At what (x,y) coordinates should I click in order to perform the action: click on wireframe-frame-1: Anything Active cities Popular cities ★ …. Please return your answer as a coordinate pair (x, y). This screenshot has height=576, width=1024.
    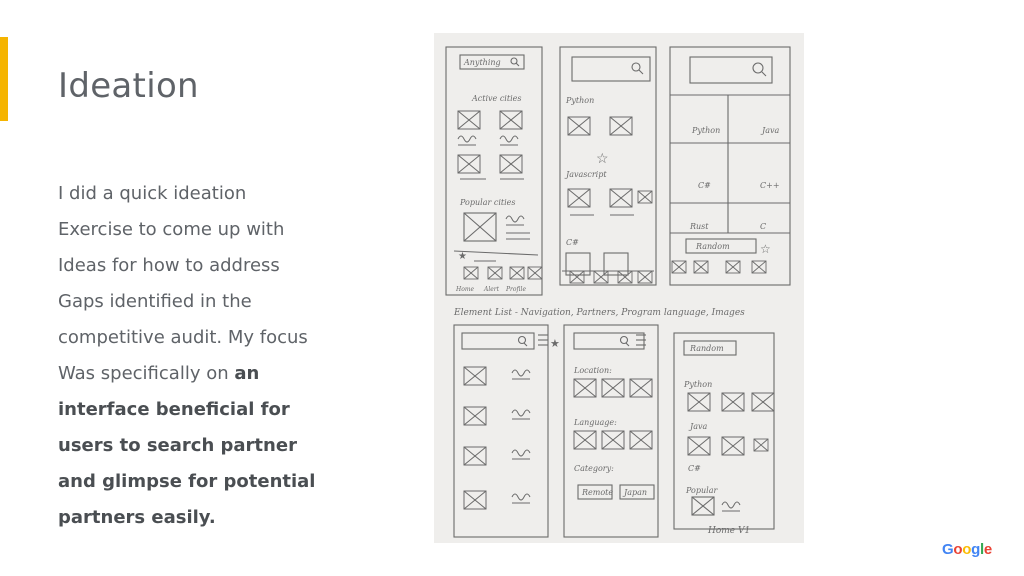
    Looking at the image, I should click on (494, 171).